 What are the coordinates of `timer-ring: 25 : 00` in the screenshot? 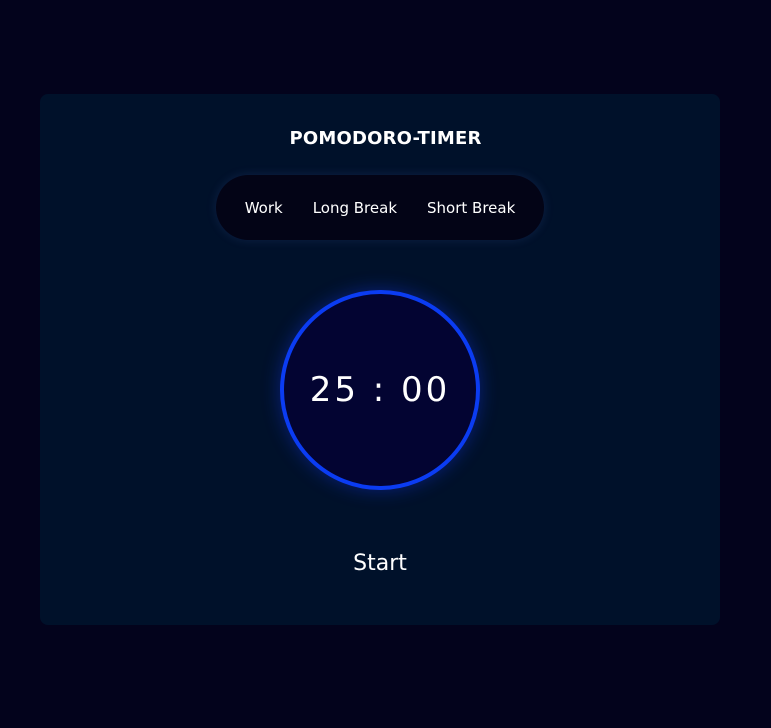 It's located at (380, 390).